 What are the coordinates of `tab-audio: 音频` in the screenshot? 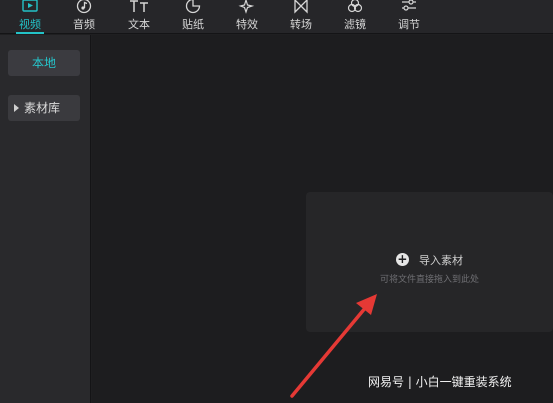 It's located at (84, 17).